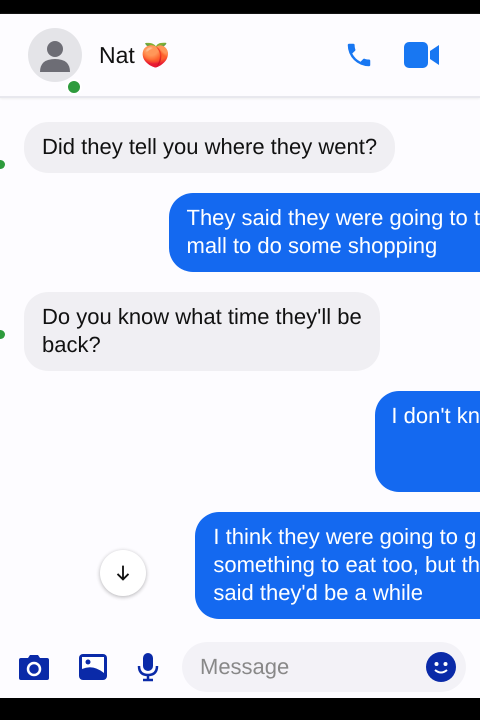 Image resolution: width=480 pixels, height=720 pixels. Describe the element at coordinates (134, 55) in the screenshot. I see `contact-name: Nat 🍑` at that location.